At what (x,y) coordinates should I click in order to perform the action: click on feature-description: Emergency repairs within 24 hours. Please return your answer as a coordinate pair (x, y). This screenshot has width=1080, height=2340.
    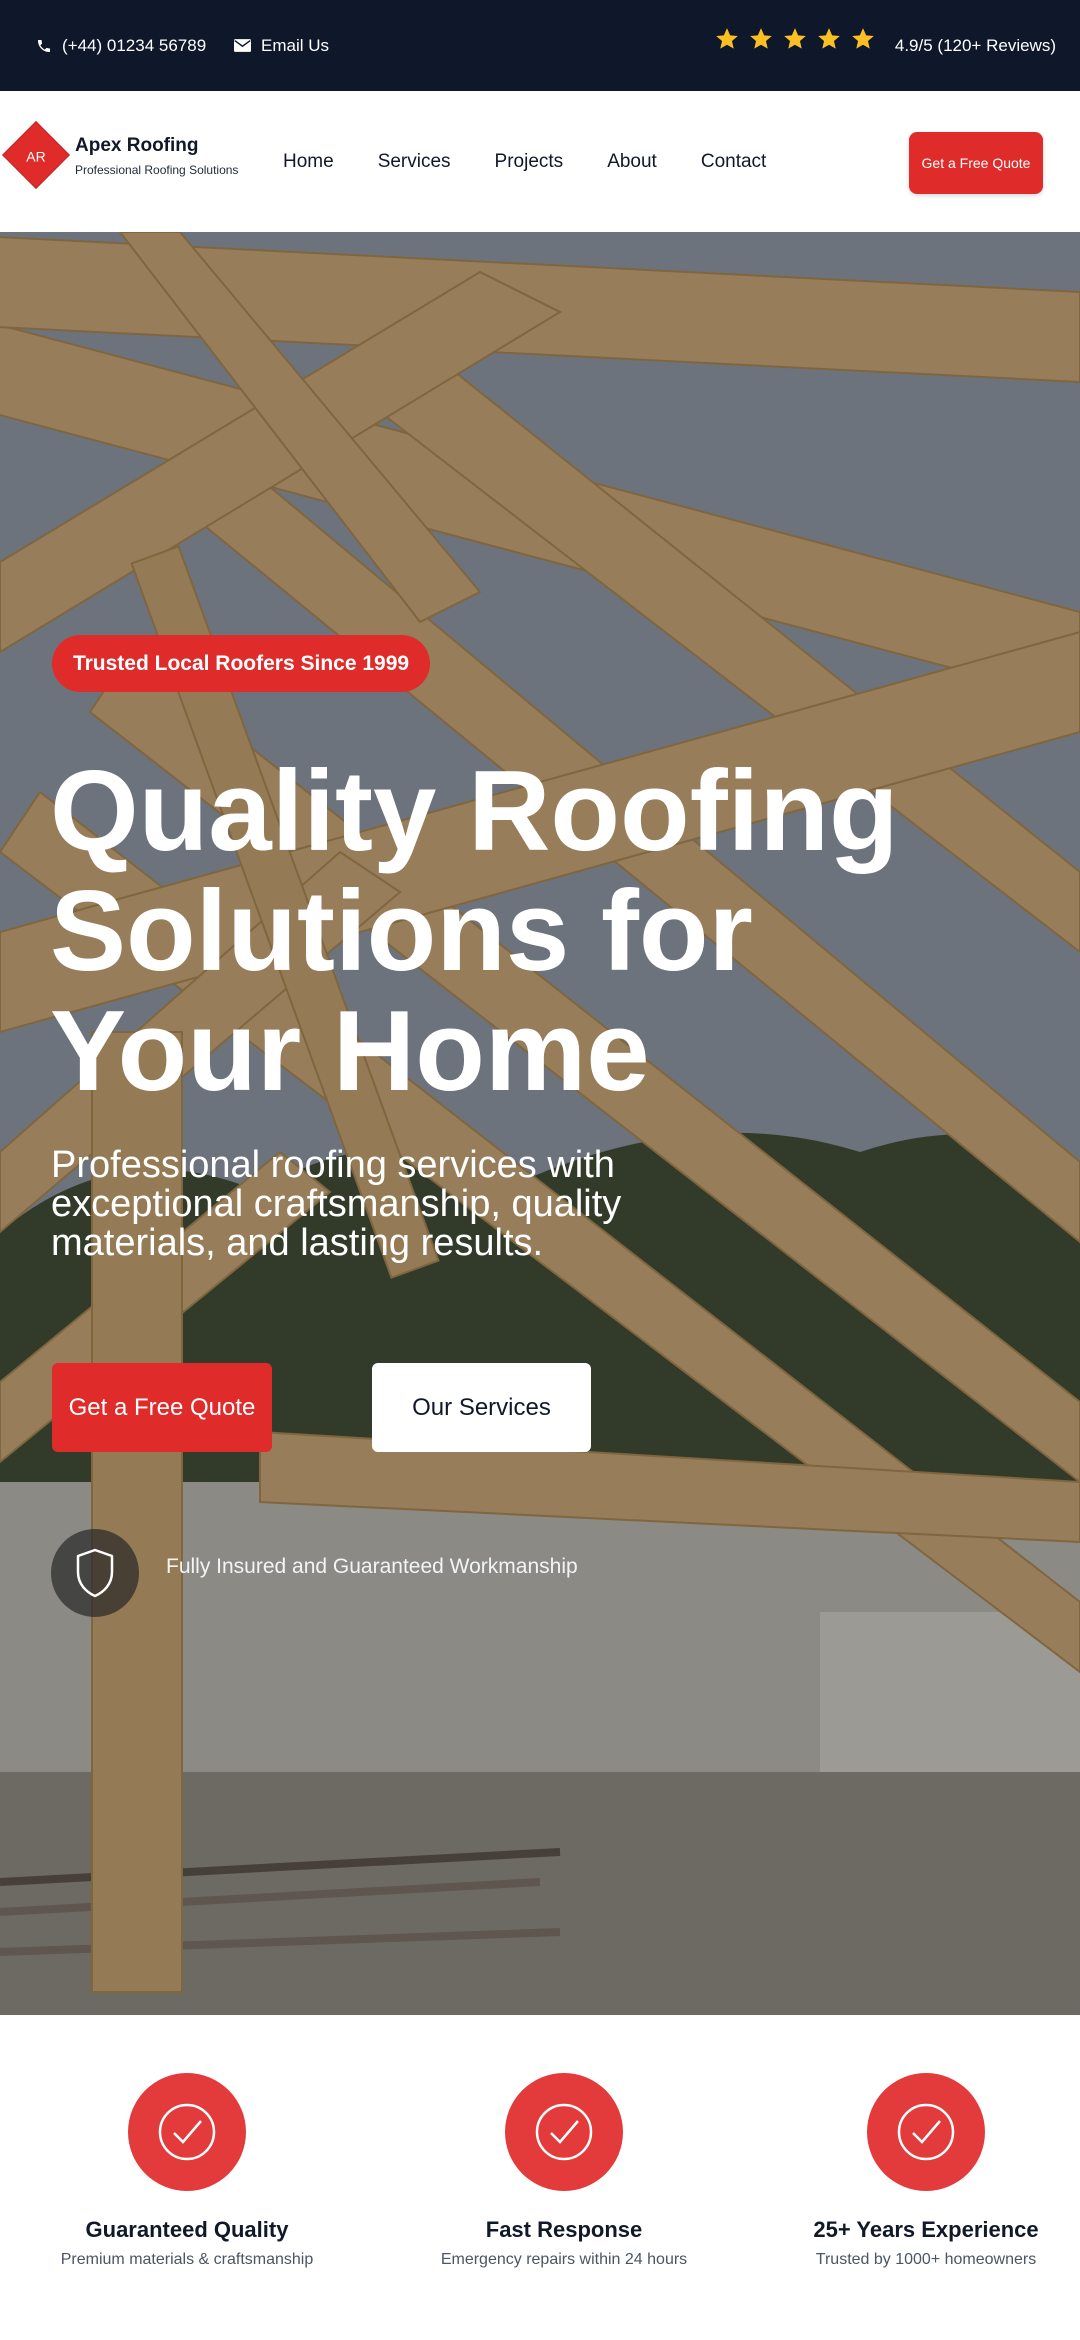
    Looking at the image, I should click on (564, 2259).